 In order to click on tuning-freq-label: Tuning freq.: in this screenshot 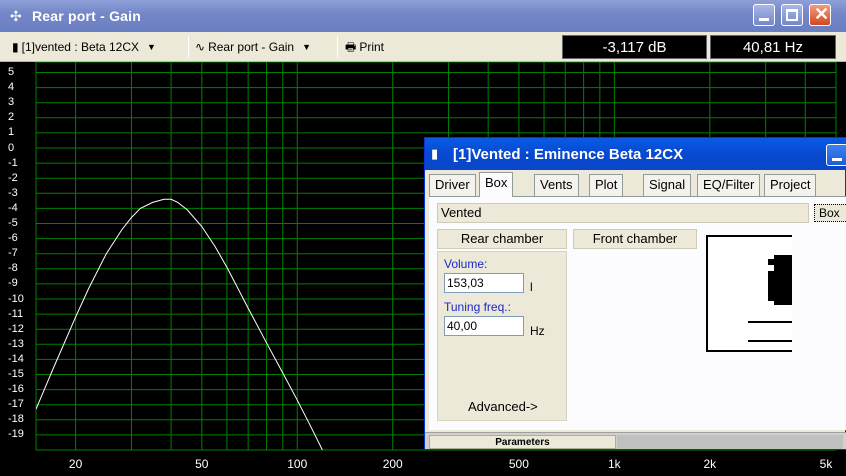, I will do `click(477, 307)`.